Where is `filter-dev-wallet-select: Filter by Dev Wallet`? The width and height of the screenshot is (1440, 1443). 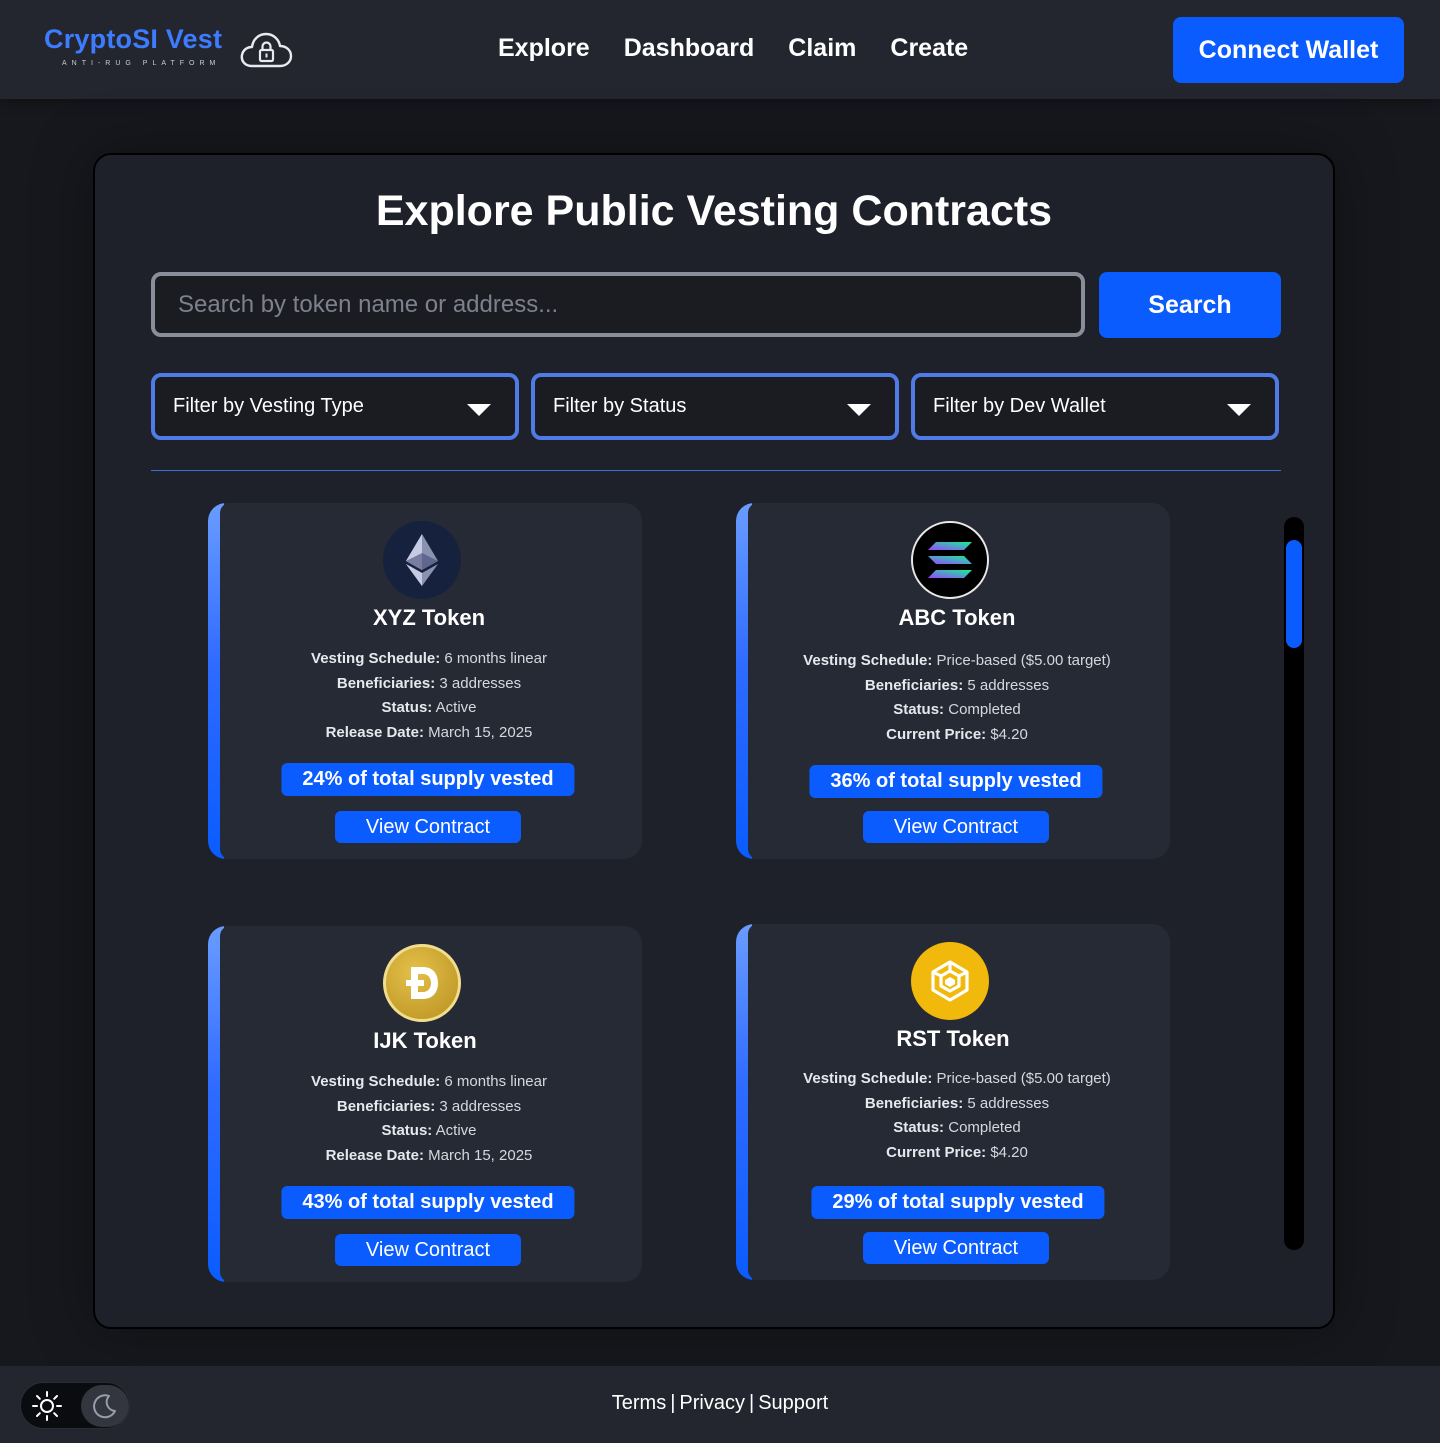 filter-dev-wallet-select: Filter by Dev Wallet is located at coordinates (1095, 406).